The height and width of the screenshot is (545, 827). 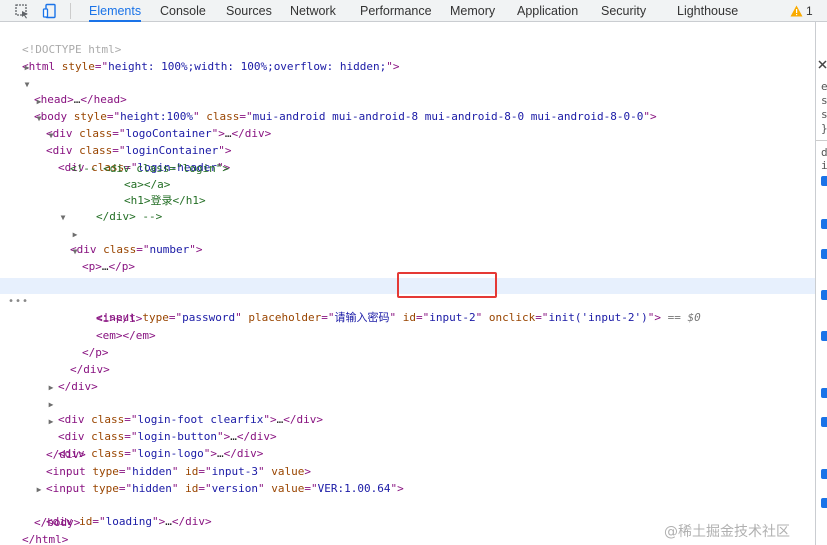 I want to click on styles-divider, so click(x=821, y=140).